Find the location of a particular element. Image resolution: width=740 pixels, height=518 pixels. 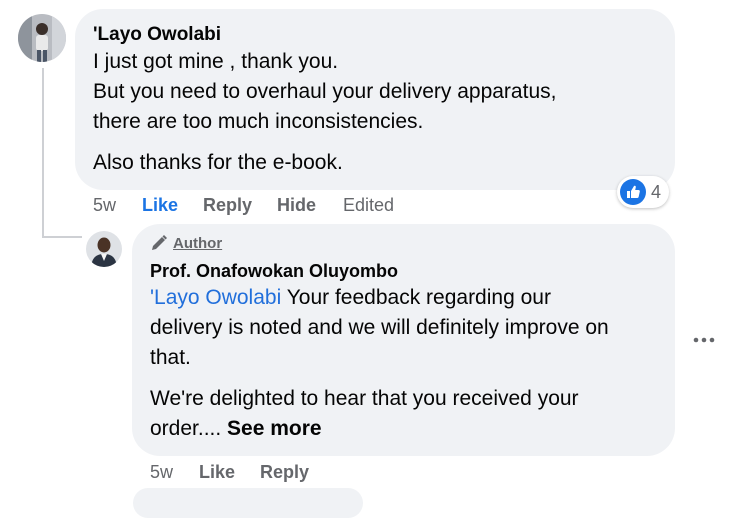

edited-label: Edited is located at coordinates (369, 205).